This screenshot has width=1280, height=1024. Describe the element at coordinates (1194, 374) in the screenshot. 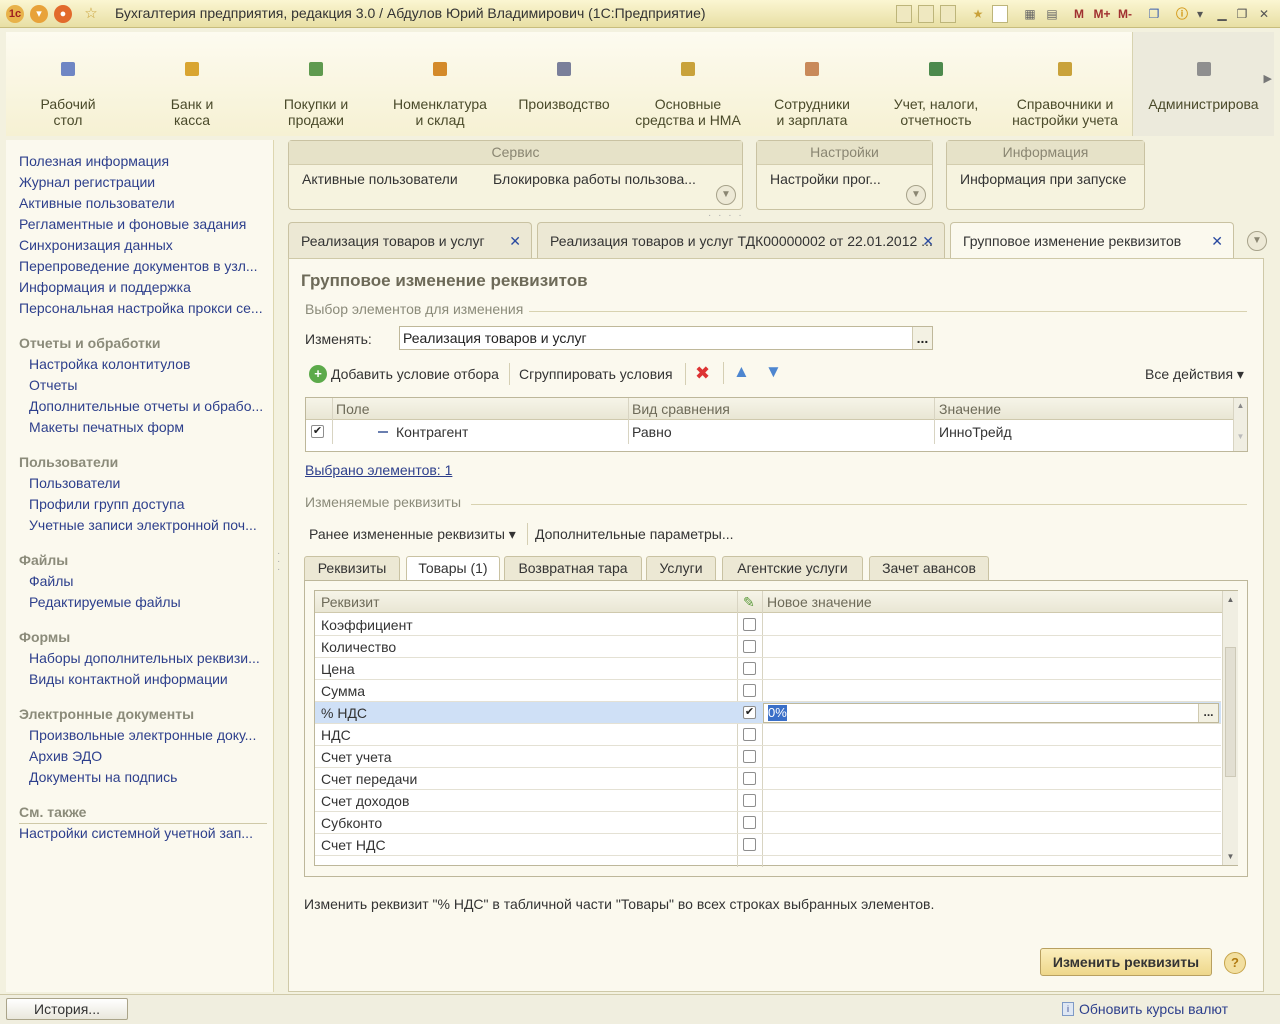

I see `all-actions-button: Все действия ▾` at that location.